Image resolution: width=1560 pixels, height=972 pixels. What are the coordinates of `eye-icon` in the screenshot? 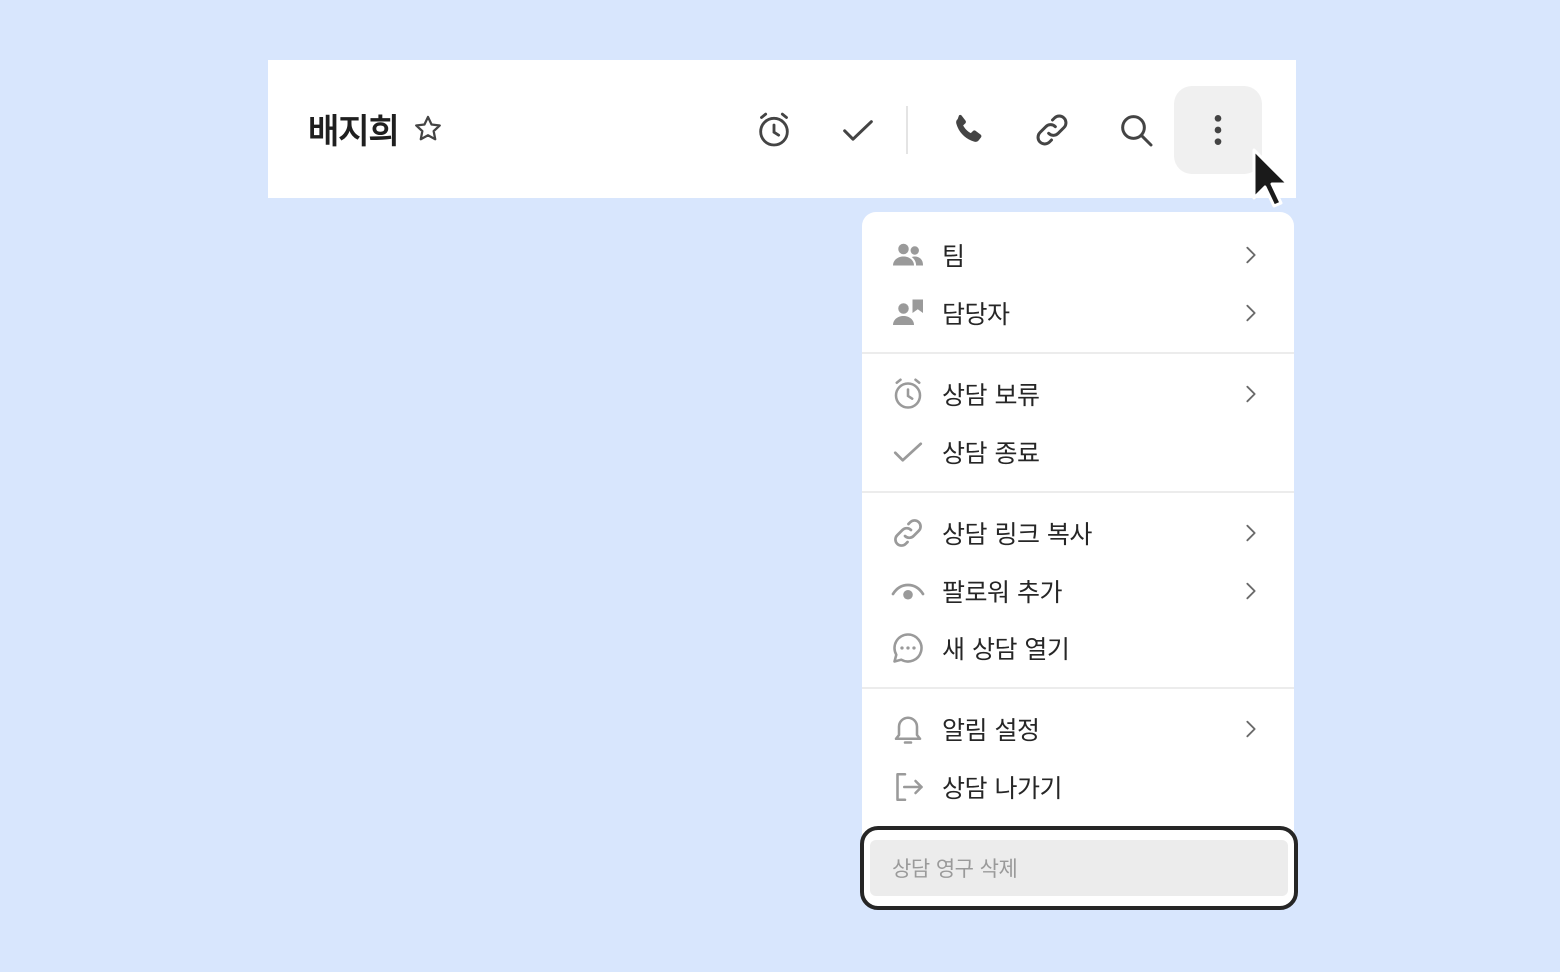 It's located at (908, 591).